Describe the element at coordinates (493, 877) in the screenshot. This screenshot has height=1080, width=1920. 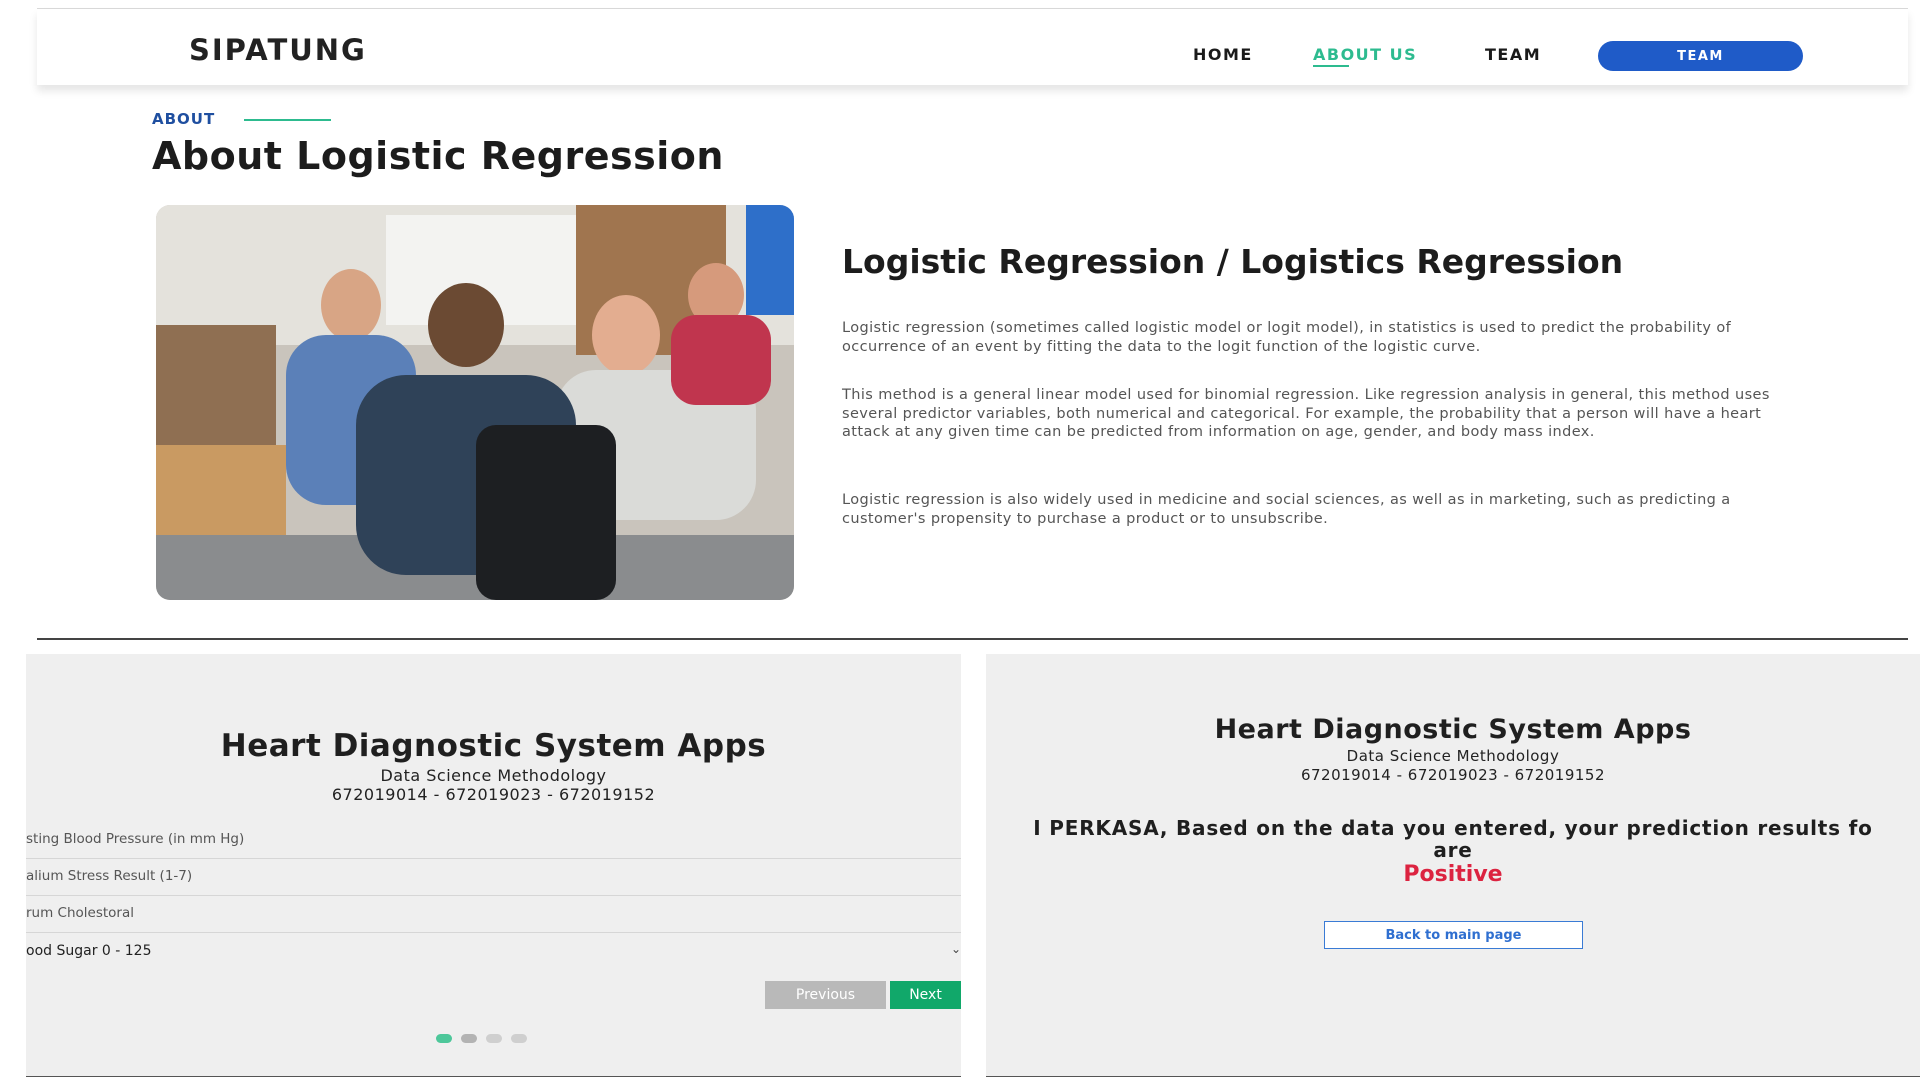
I see `thalium-stress-result-field: alium Stress Result (1-7)` at that location.